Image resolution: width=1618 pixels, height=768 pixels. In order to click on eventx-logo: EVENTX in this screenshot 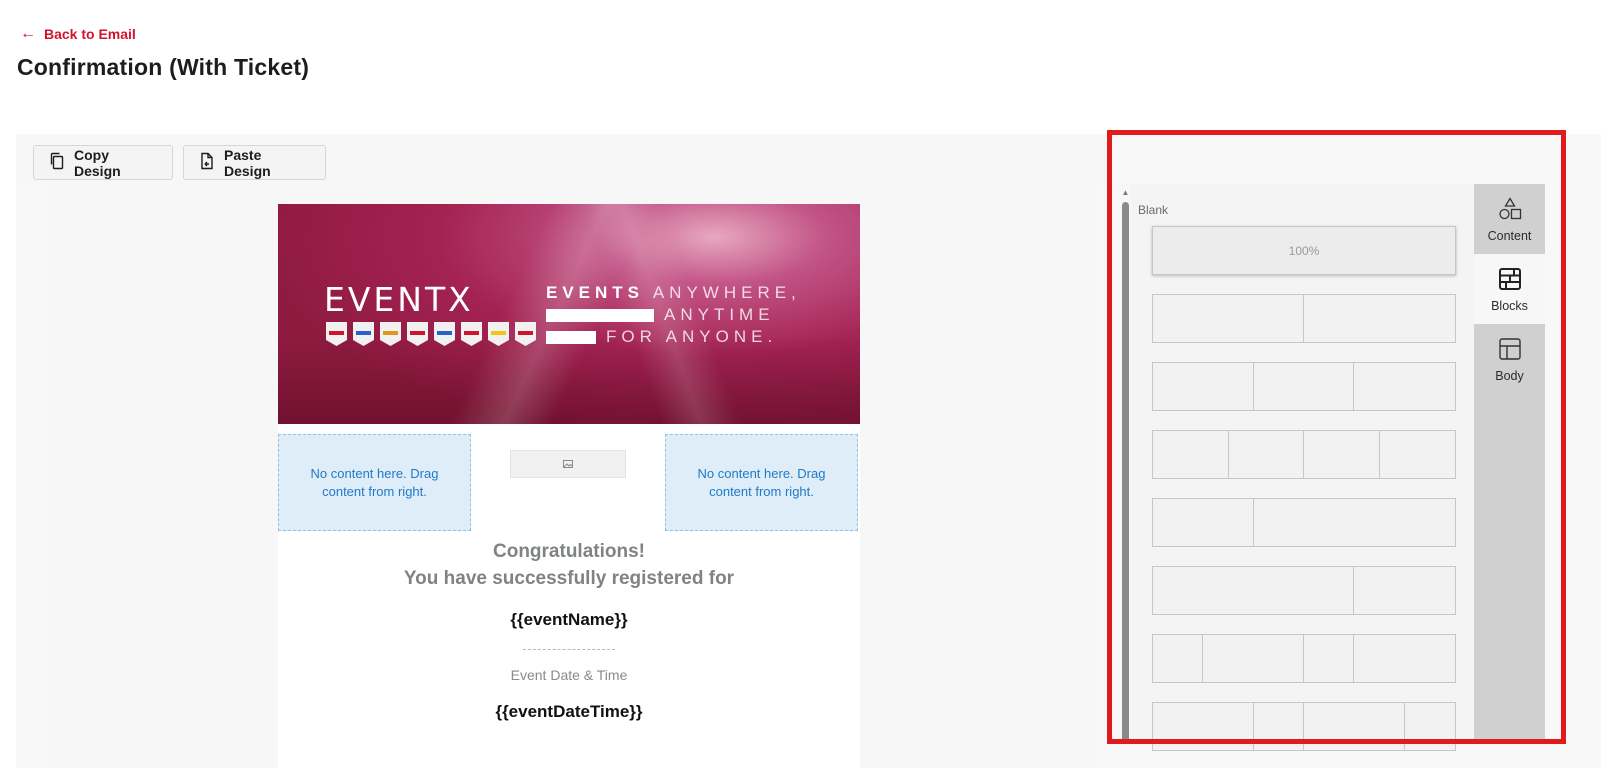, I will do `click(399, 299)`.